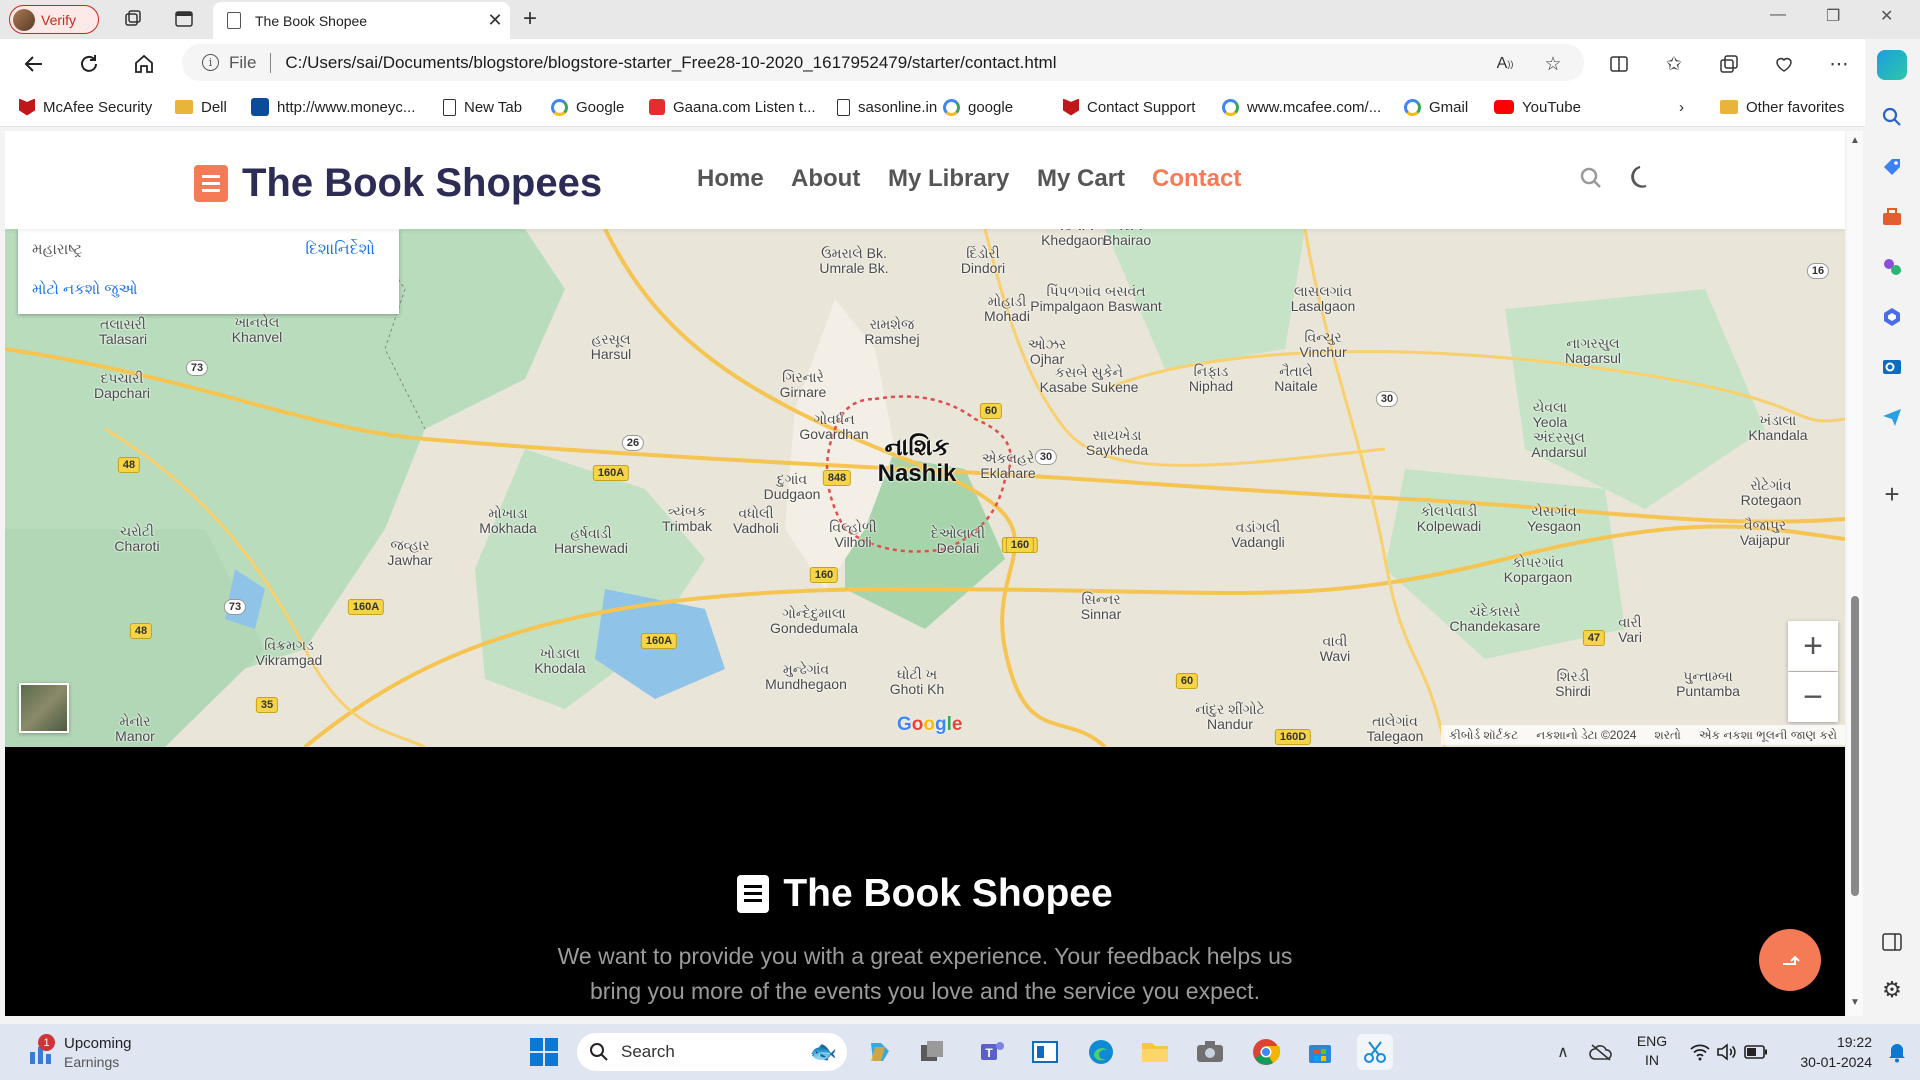  What do you see at coordinates (1897, 1052) in the screenshot?
I see `notification-bell-icon` at bounding box center [1897, 1052].